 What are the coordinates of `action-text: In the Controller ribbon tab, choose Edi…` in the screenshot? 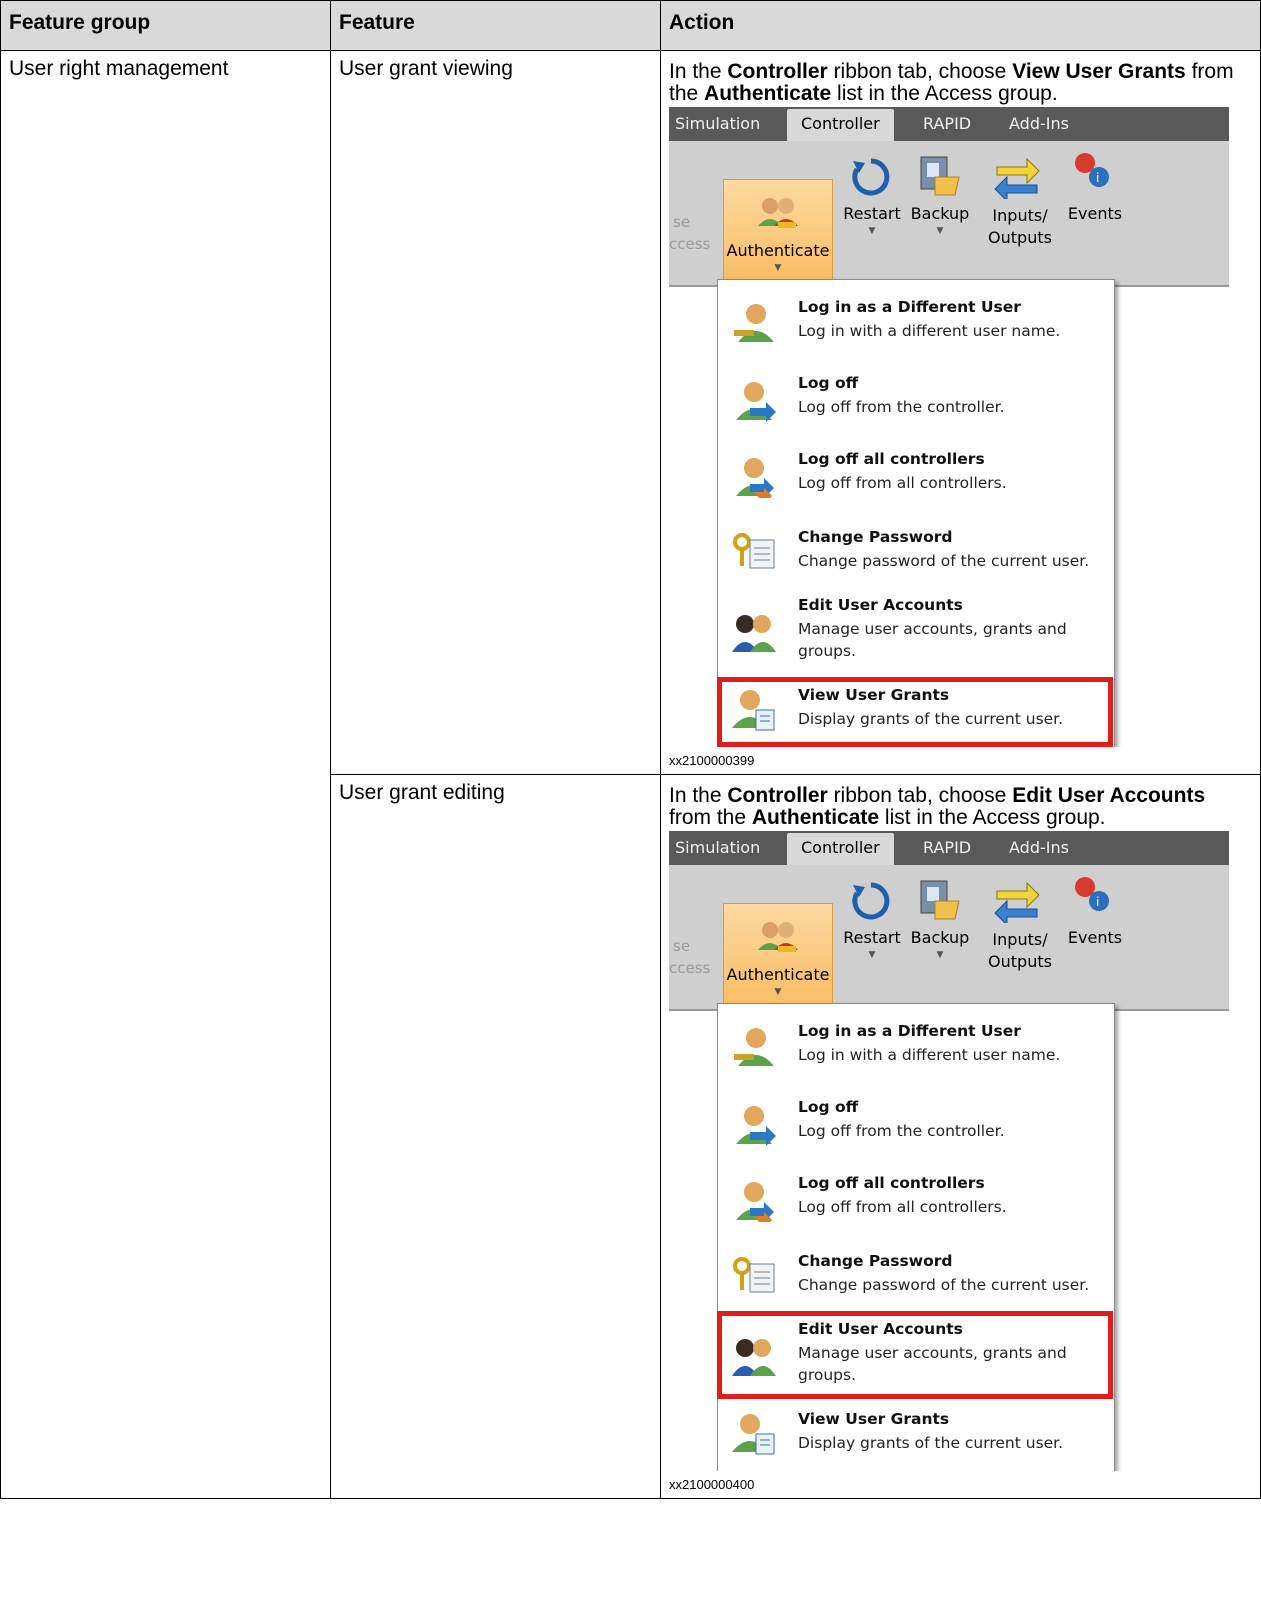 It's located at (937, 806).